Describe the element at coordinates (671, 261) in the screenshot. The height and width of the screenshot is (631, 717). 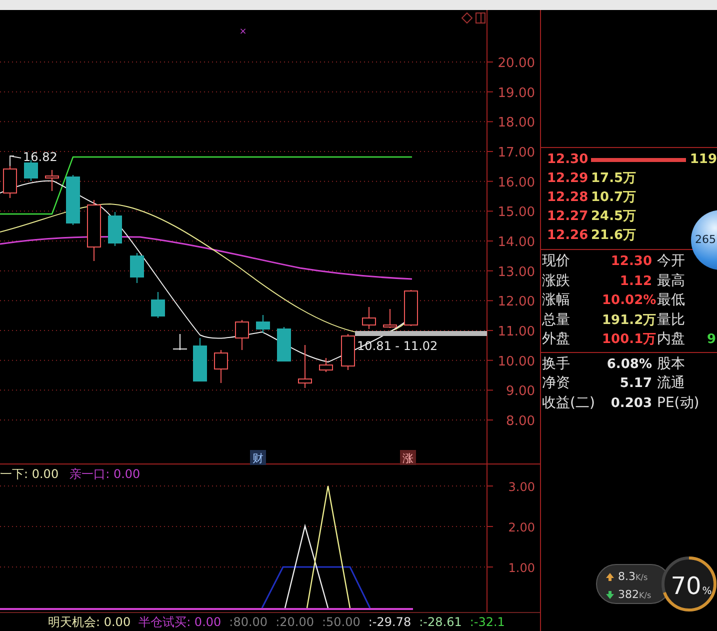
I see `quote-label: 今开` at that location.